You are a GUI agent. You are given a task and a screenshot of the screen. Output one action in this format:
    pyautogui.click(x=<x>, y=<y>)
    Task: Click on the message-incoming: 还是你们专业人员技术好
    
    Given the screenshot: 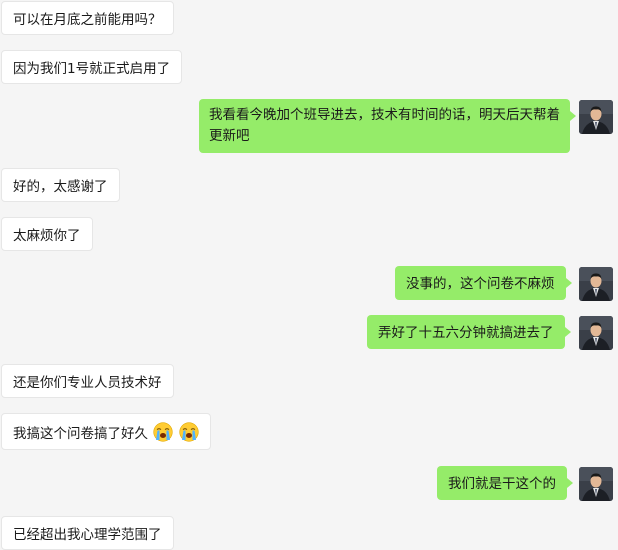 What is the action you would take?
    pyautogui.click(x=87, y=381)
    